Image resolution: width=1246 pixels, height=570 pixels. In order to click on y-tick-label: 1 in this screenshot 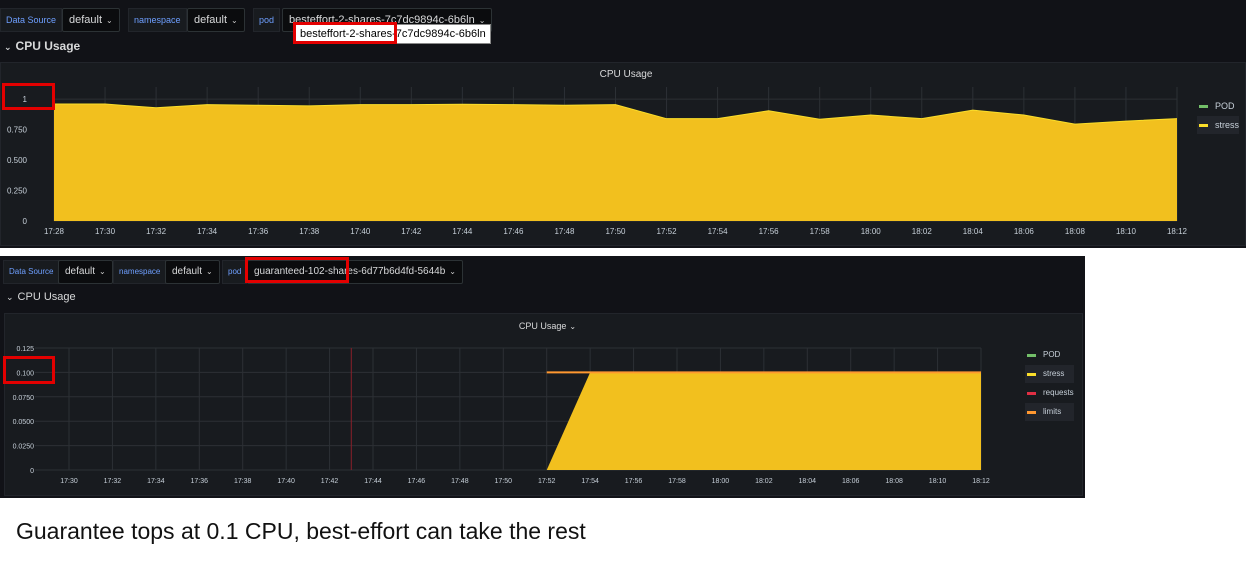, I will do `click(25, 99)`.